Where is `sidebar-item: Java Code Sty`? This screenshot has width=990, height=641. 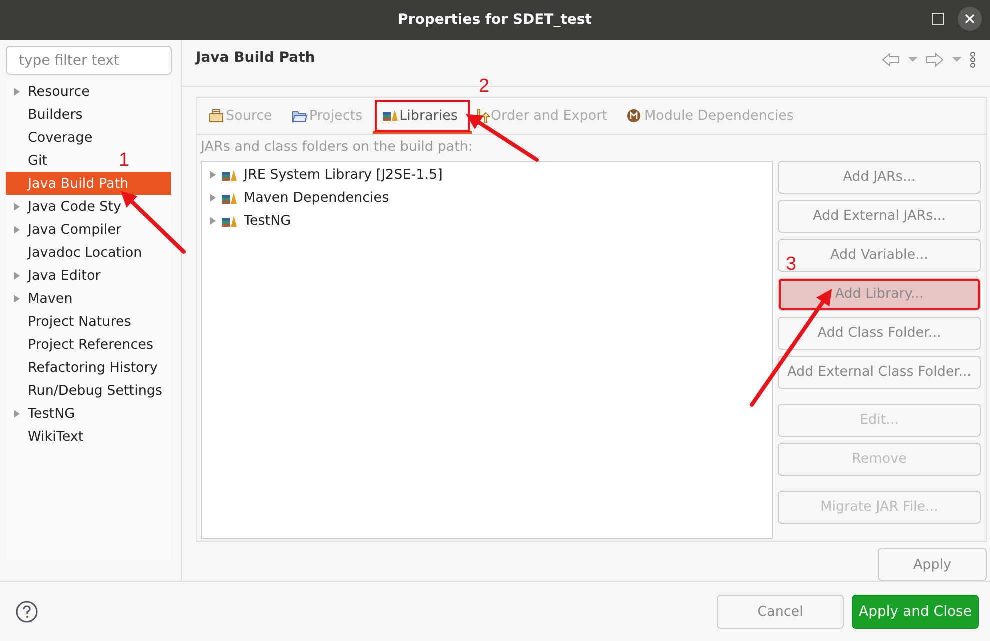 sidebar-item: Java Code Sty is located at coordinates (65, 206).